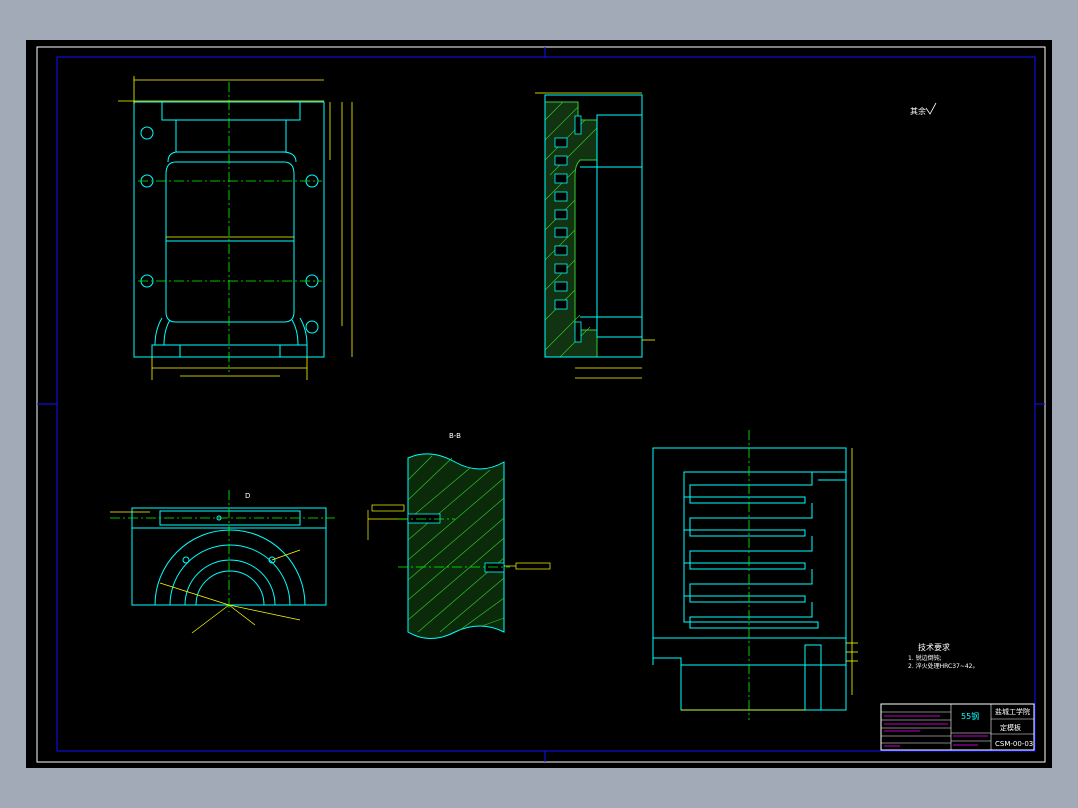 The image size is (1078, 808). What do you see at coordinates (1010, 727) in the screenshot?
I see `title-part-name: 定模板` at bounding box center [1010, 727].